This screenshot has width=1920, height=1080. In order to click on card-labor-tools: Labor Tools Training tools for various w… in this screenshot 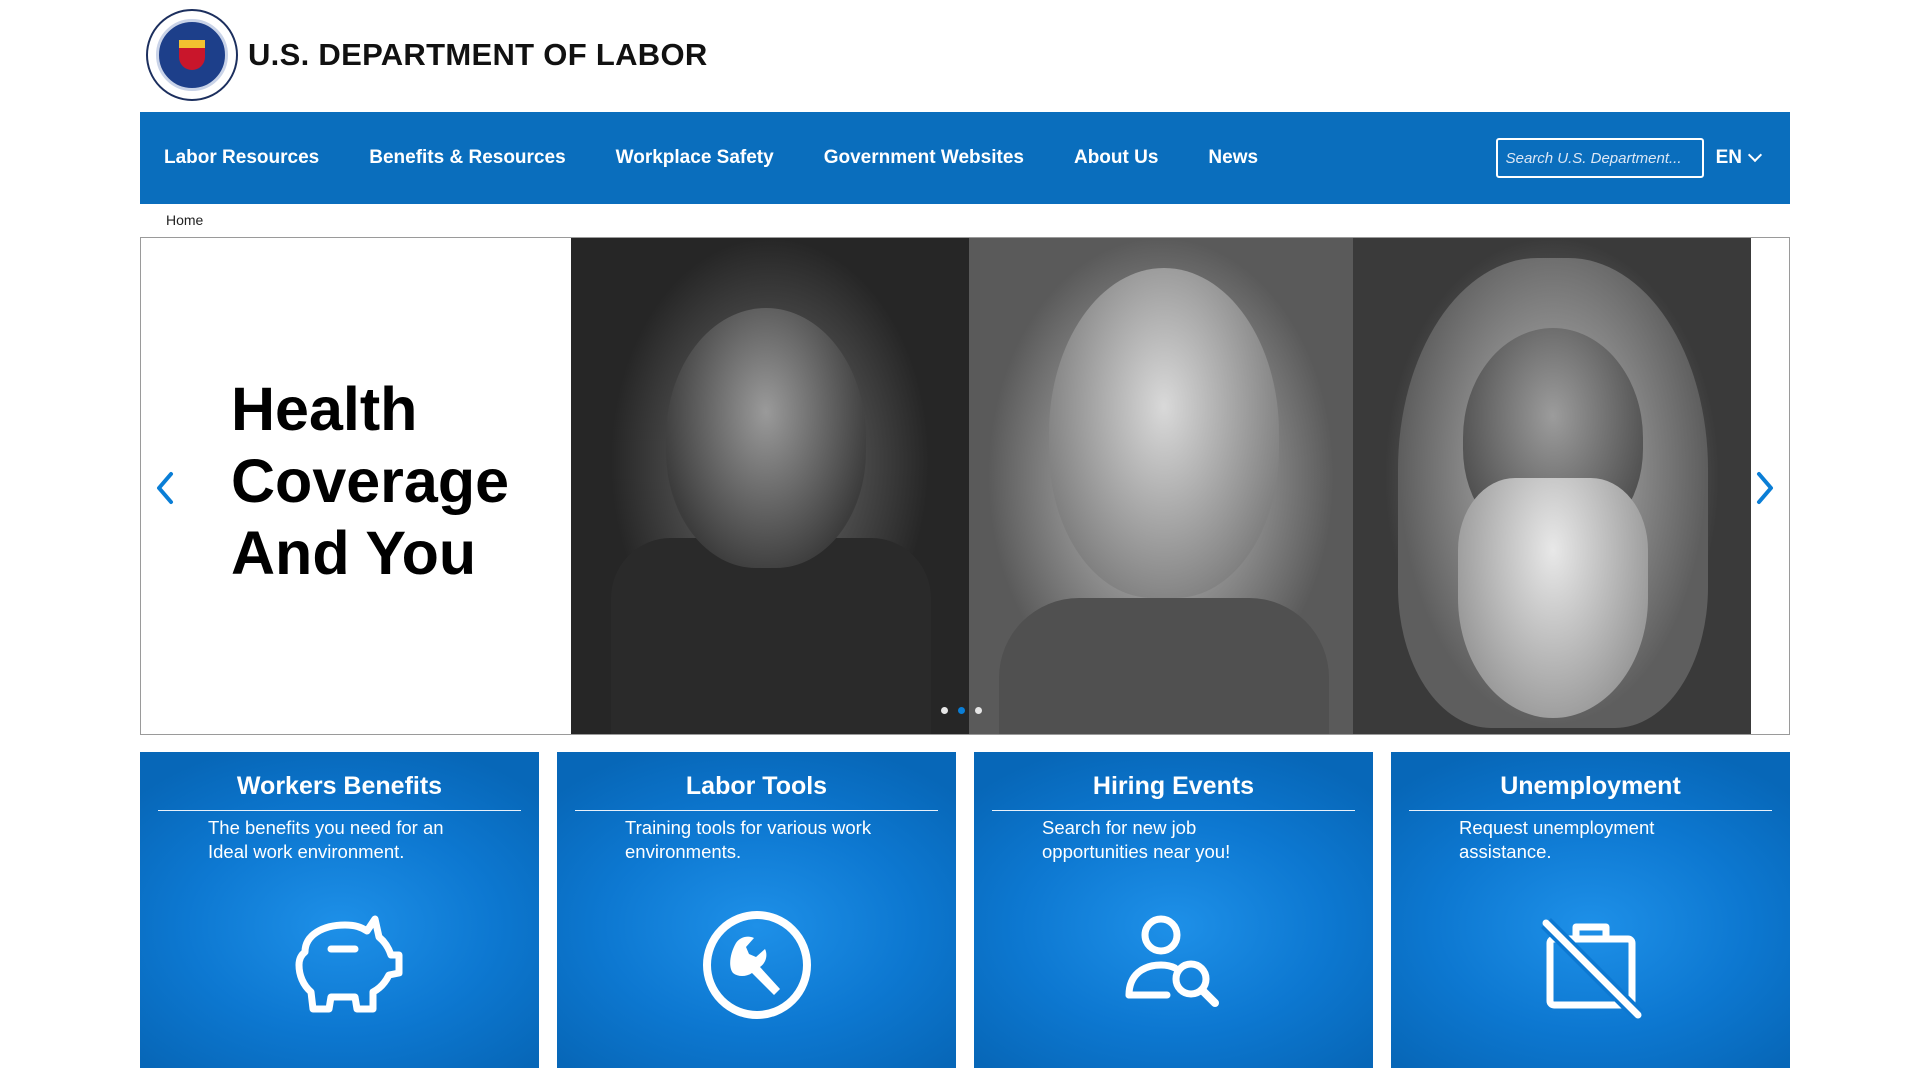, I will do `click(756, 910)`.